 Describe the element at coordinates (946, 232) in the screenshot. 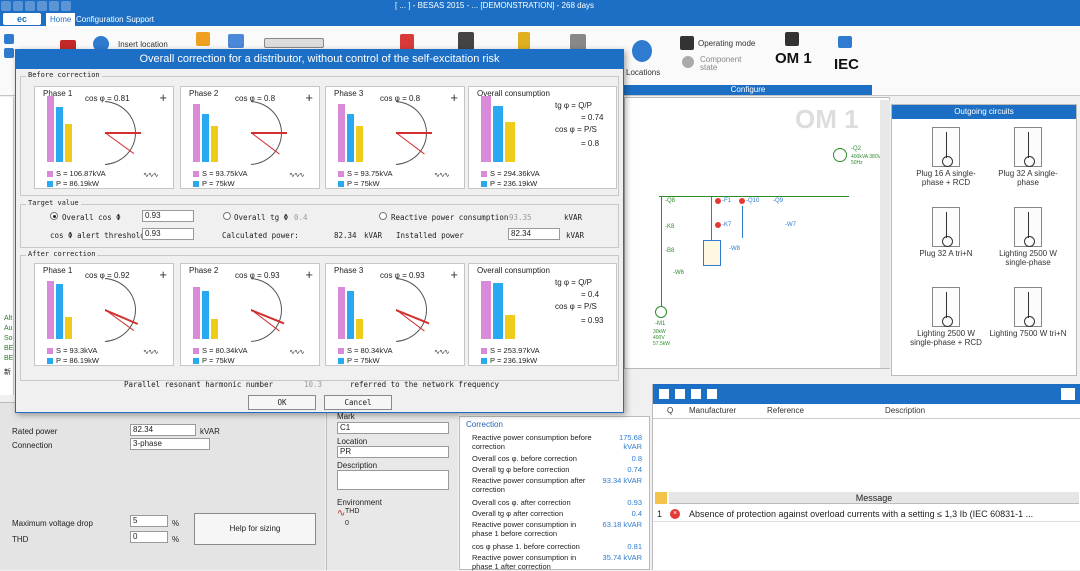

I see `outgoing-item-plug32-tri: Plug 32 A tri+N` at that location.